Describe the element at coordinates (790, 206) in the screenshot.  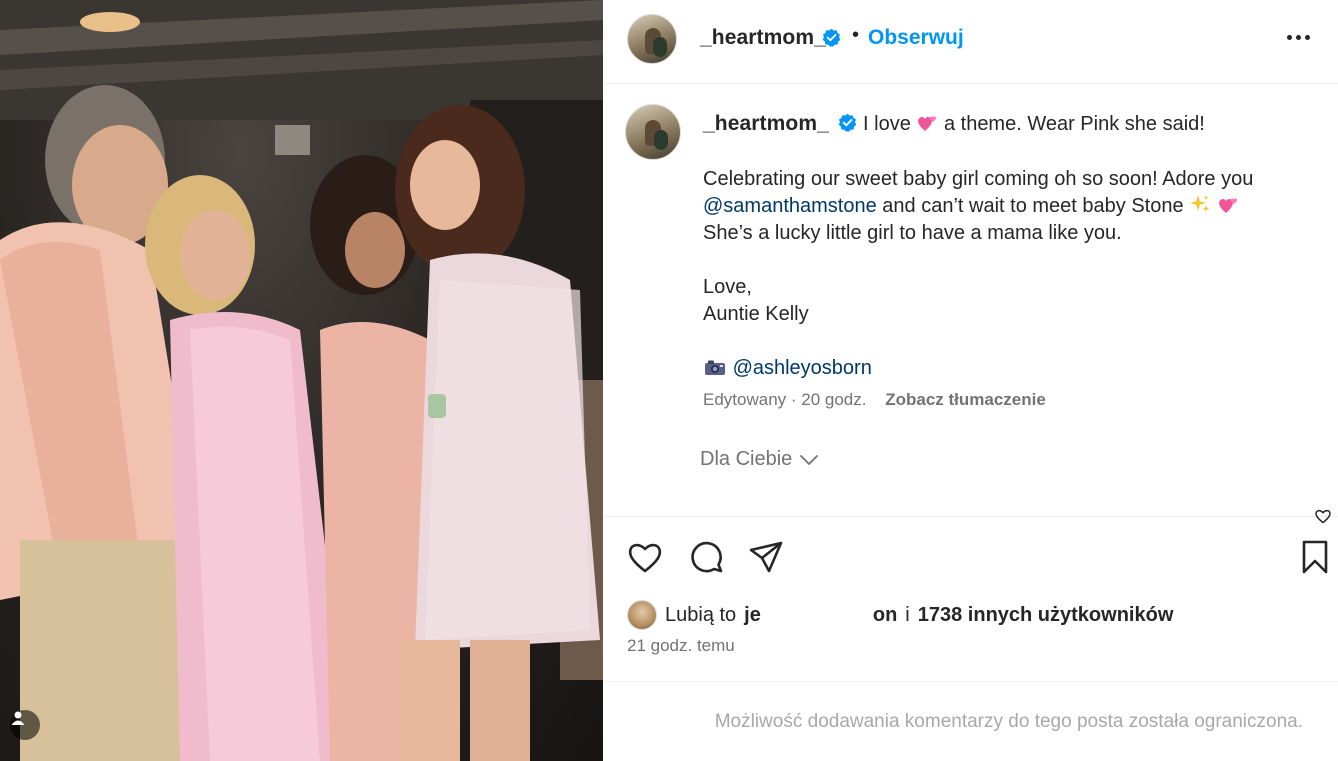
I see `mention-link-samanthamstone: @samanthamstone` at that location.